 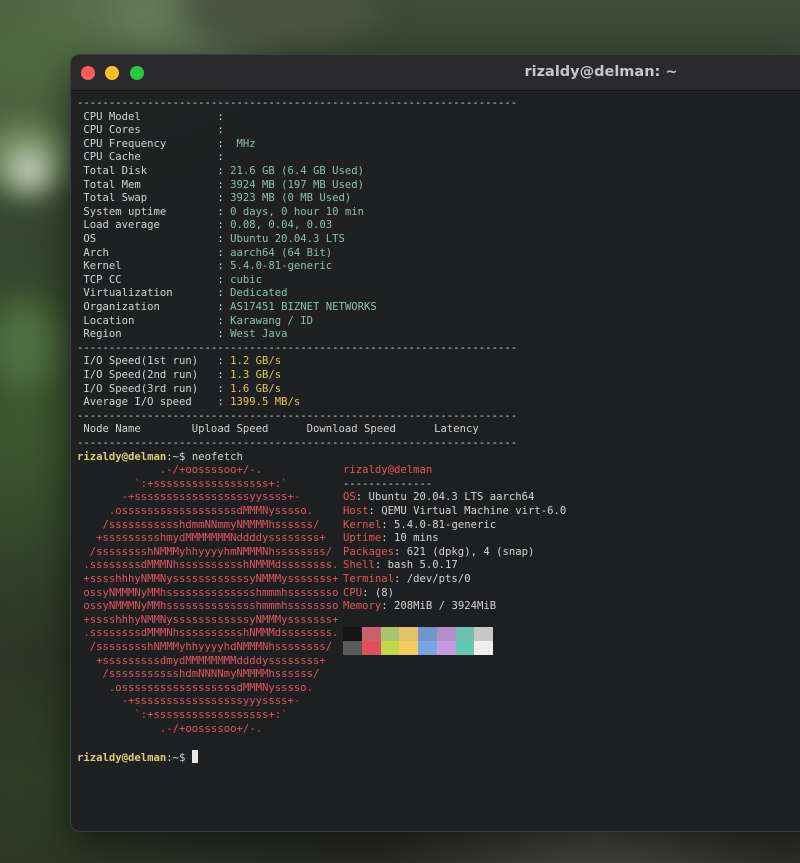 What do you see at coordinates (166, 144) in the screenshot?
I see `sysinfo-row: CPU Frequency : MHz` at bounding box center [166, 144].